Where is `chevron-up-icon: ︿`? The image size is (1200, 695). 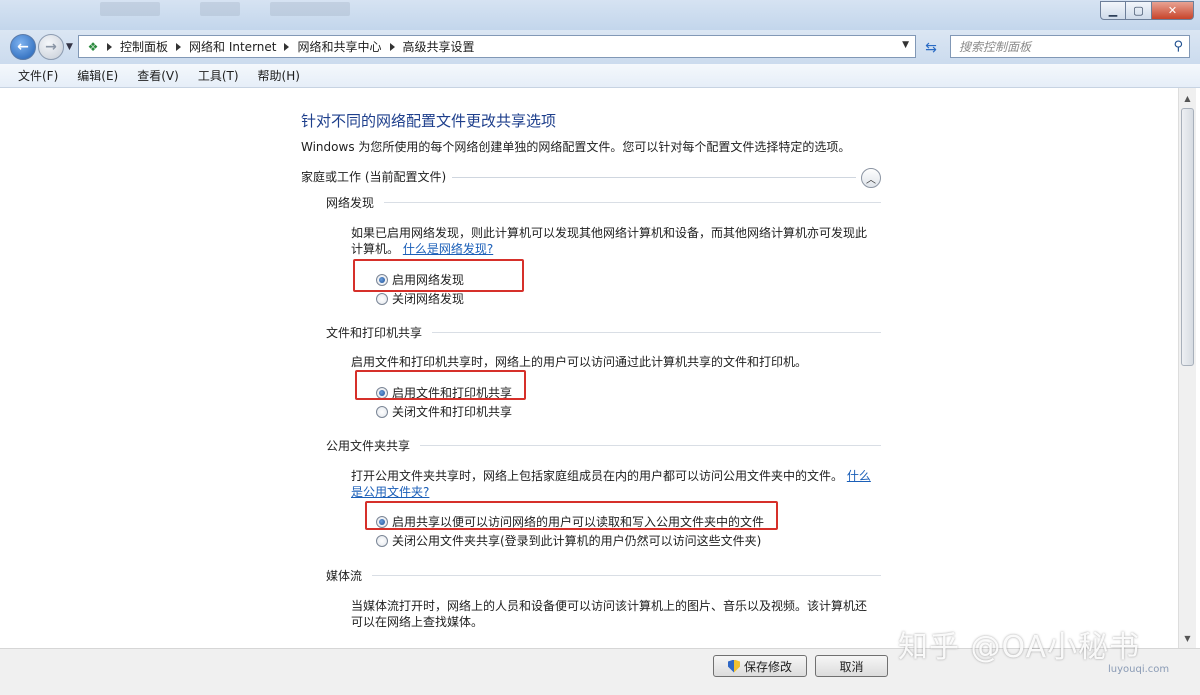 chevron-up-icon: ︿ is located at coordinates (871, 180).